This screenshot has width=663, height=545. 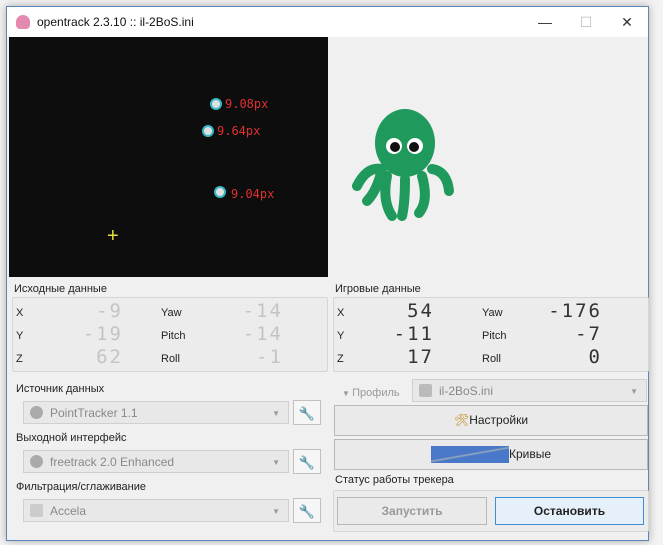 What do you see at coordinates (530, 454) in the screenshot?
I see `curves-label: Кривые` at bounding box center [530, 454].